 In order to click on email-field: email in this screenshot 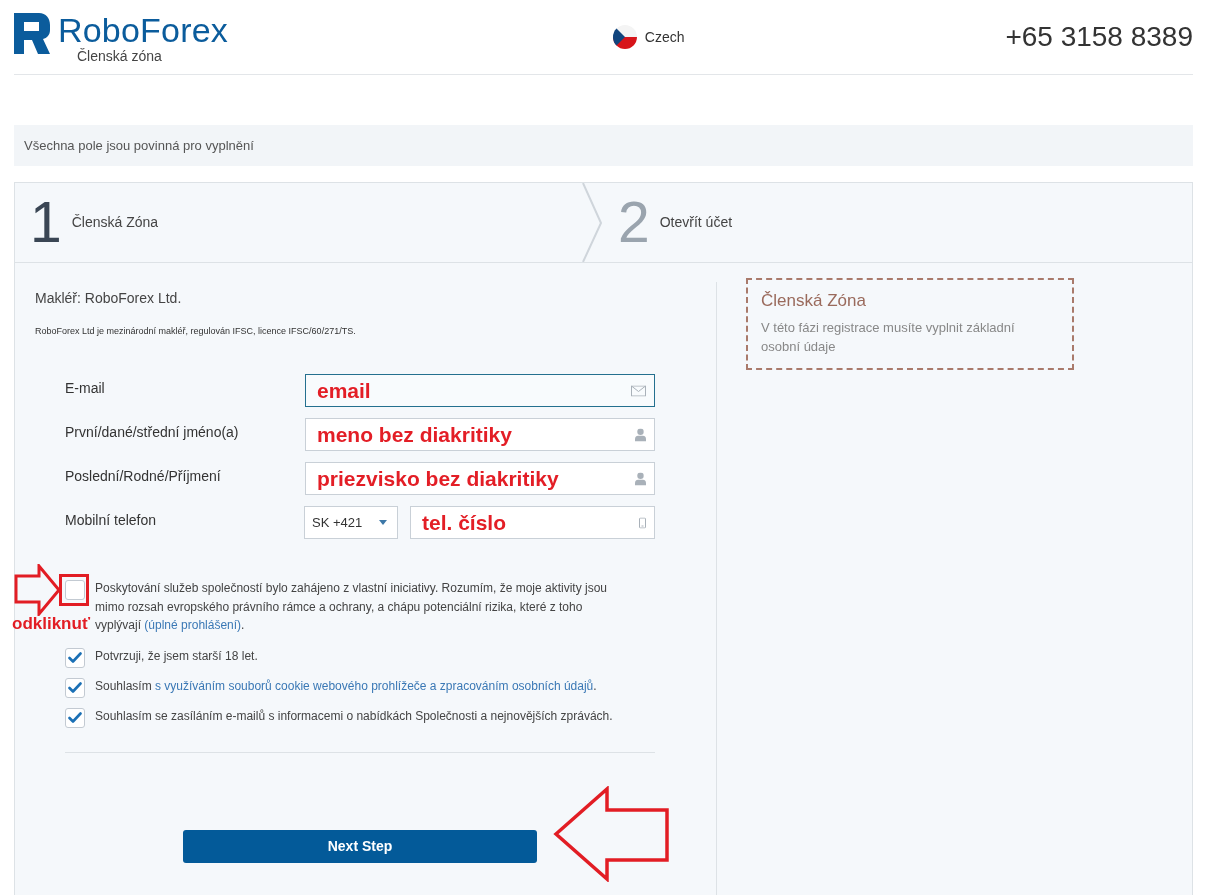, I will do `click(480, 390)`.